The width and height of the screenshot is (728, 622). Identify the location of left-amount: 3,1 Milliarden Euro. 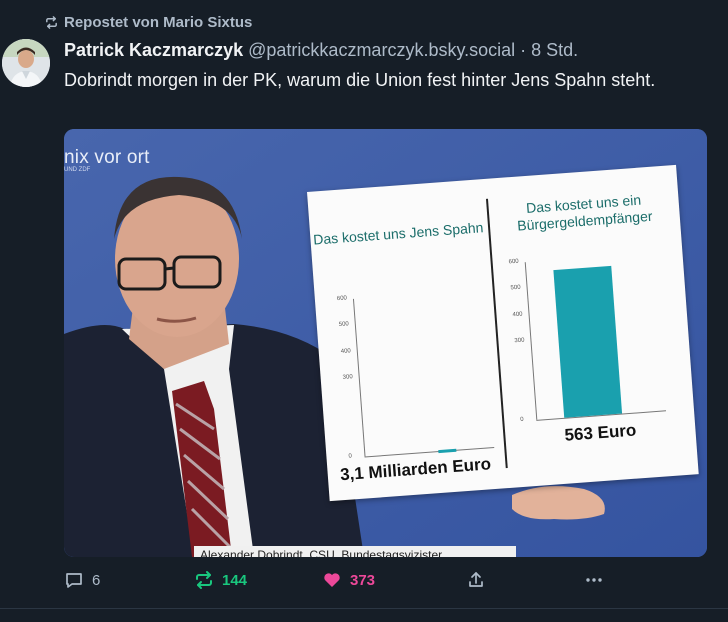
(415, 469).